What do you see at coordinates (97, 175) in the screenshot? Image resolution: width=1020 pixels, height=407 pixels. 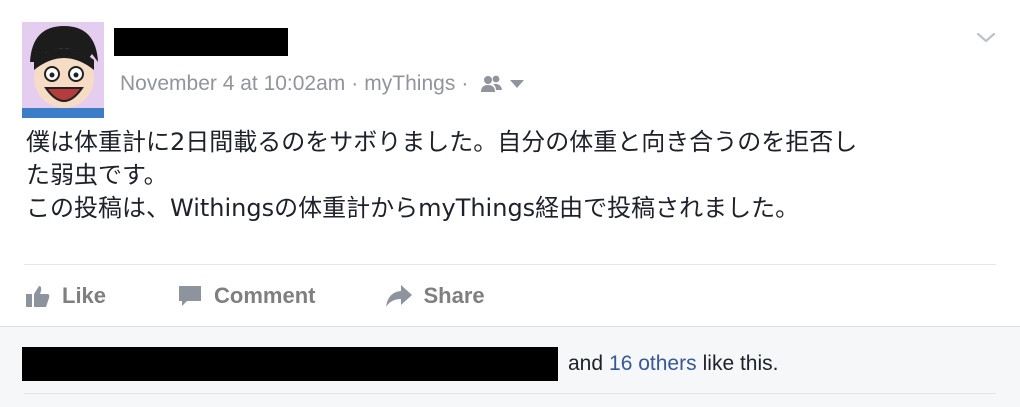 I see `post-text-line: た弱虫です。` at bounding box center [97, 175].